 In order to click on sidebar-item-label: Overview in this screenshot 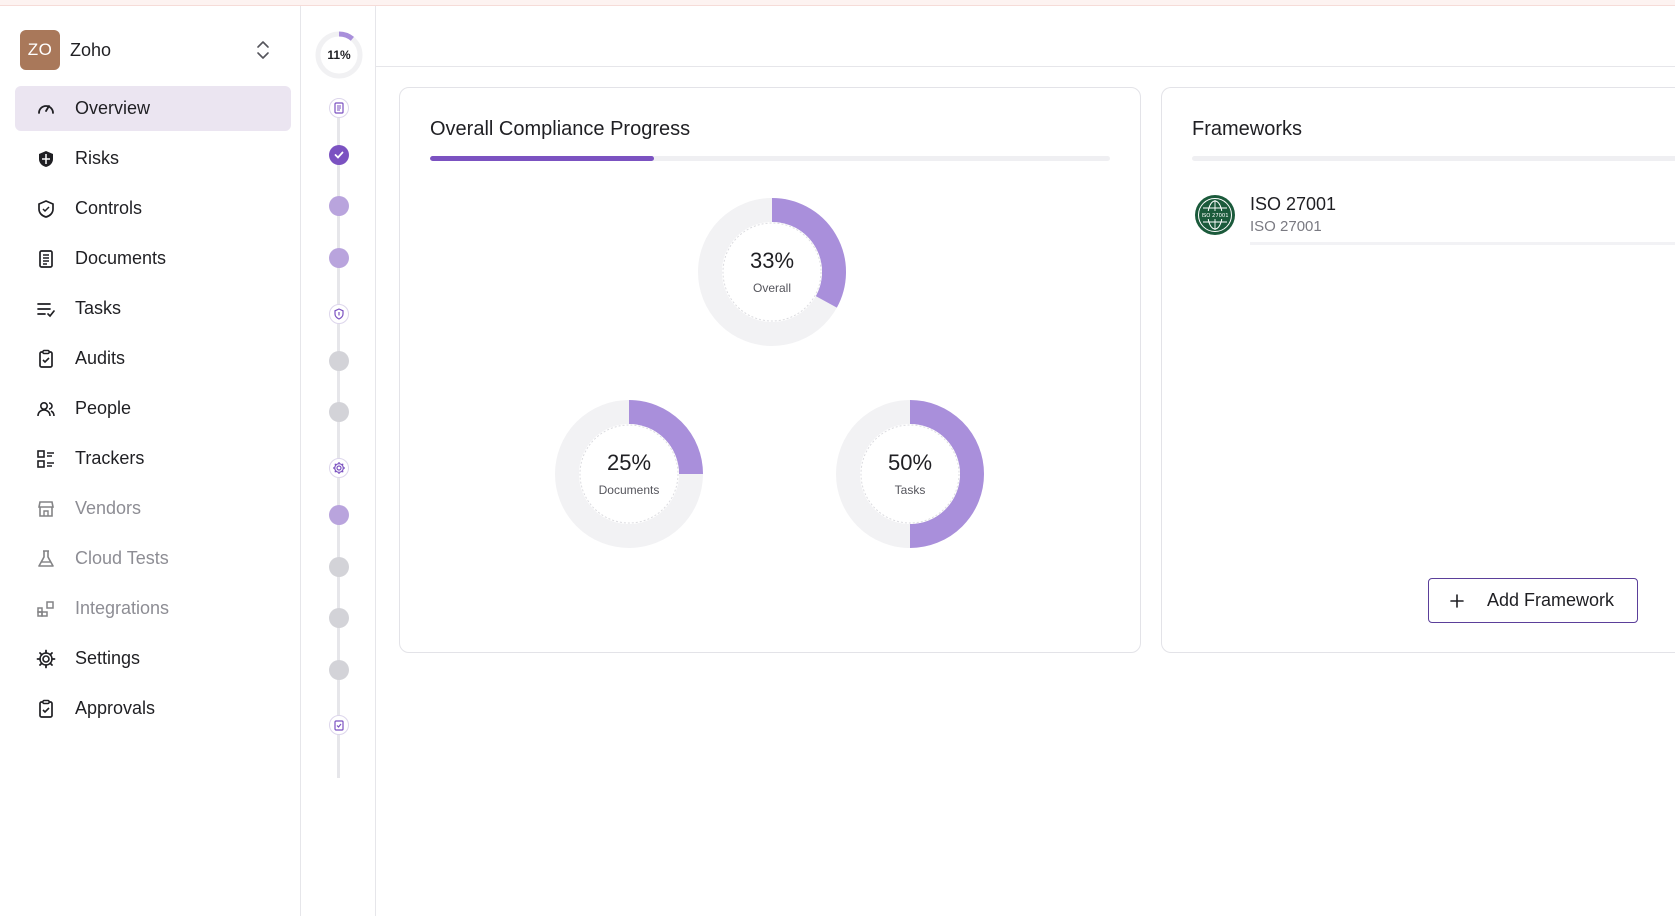, I will do `click(113, 108)`.